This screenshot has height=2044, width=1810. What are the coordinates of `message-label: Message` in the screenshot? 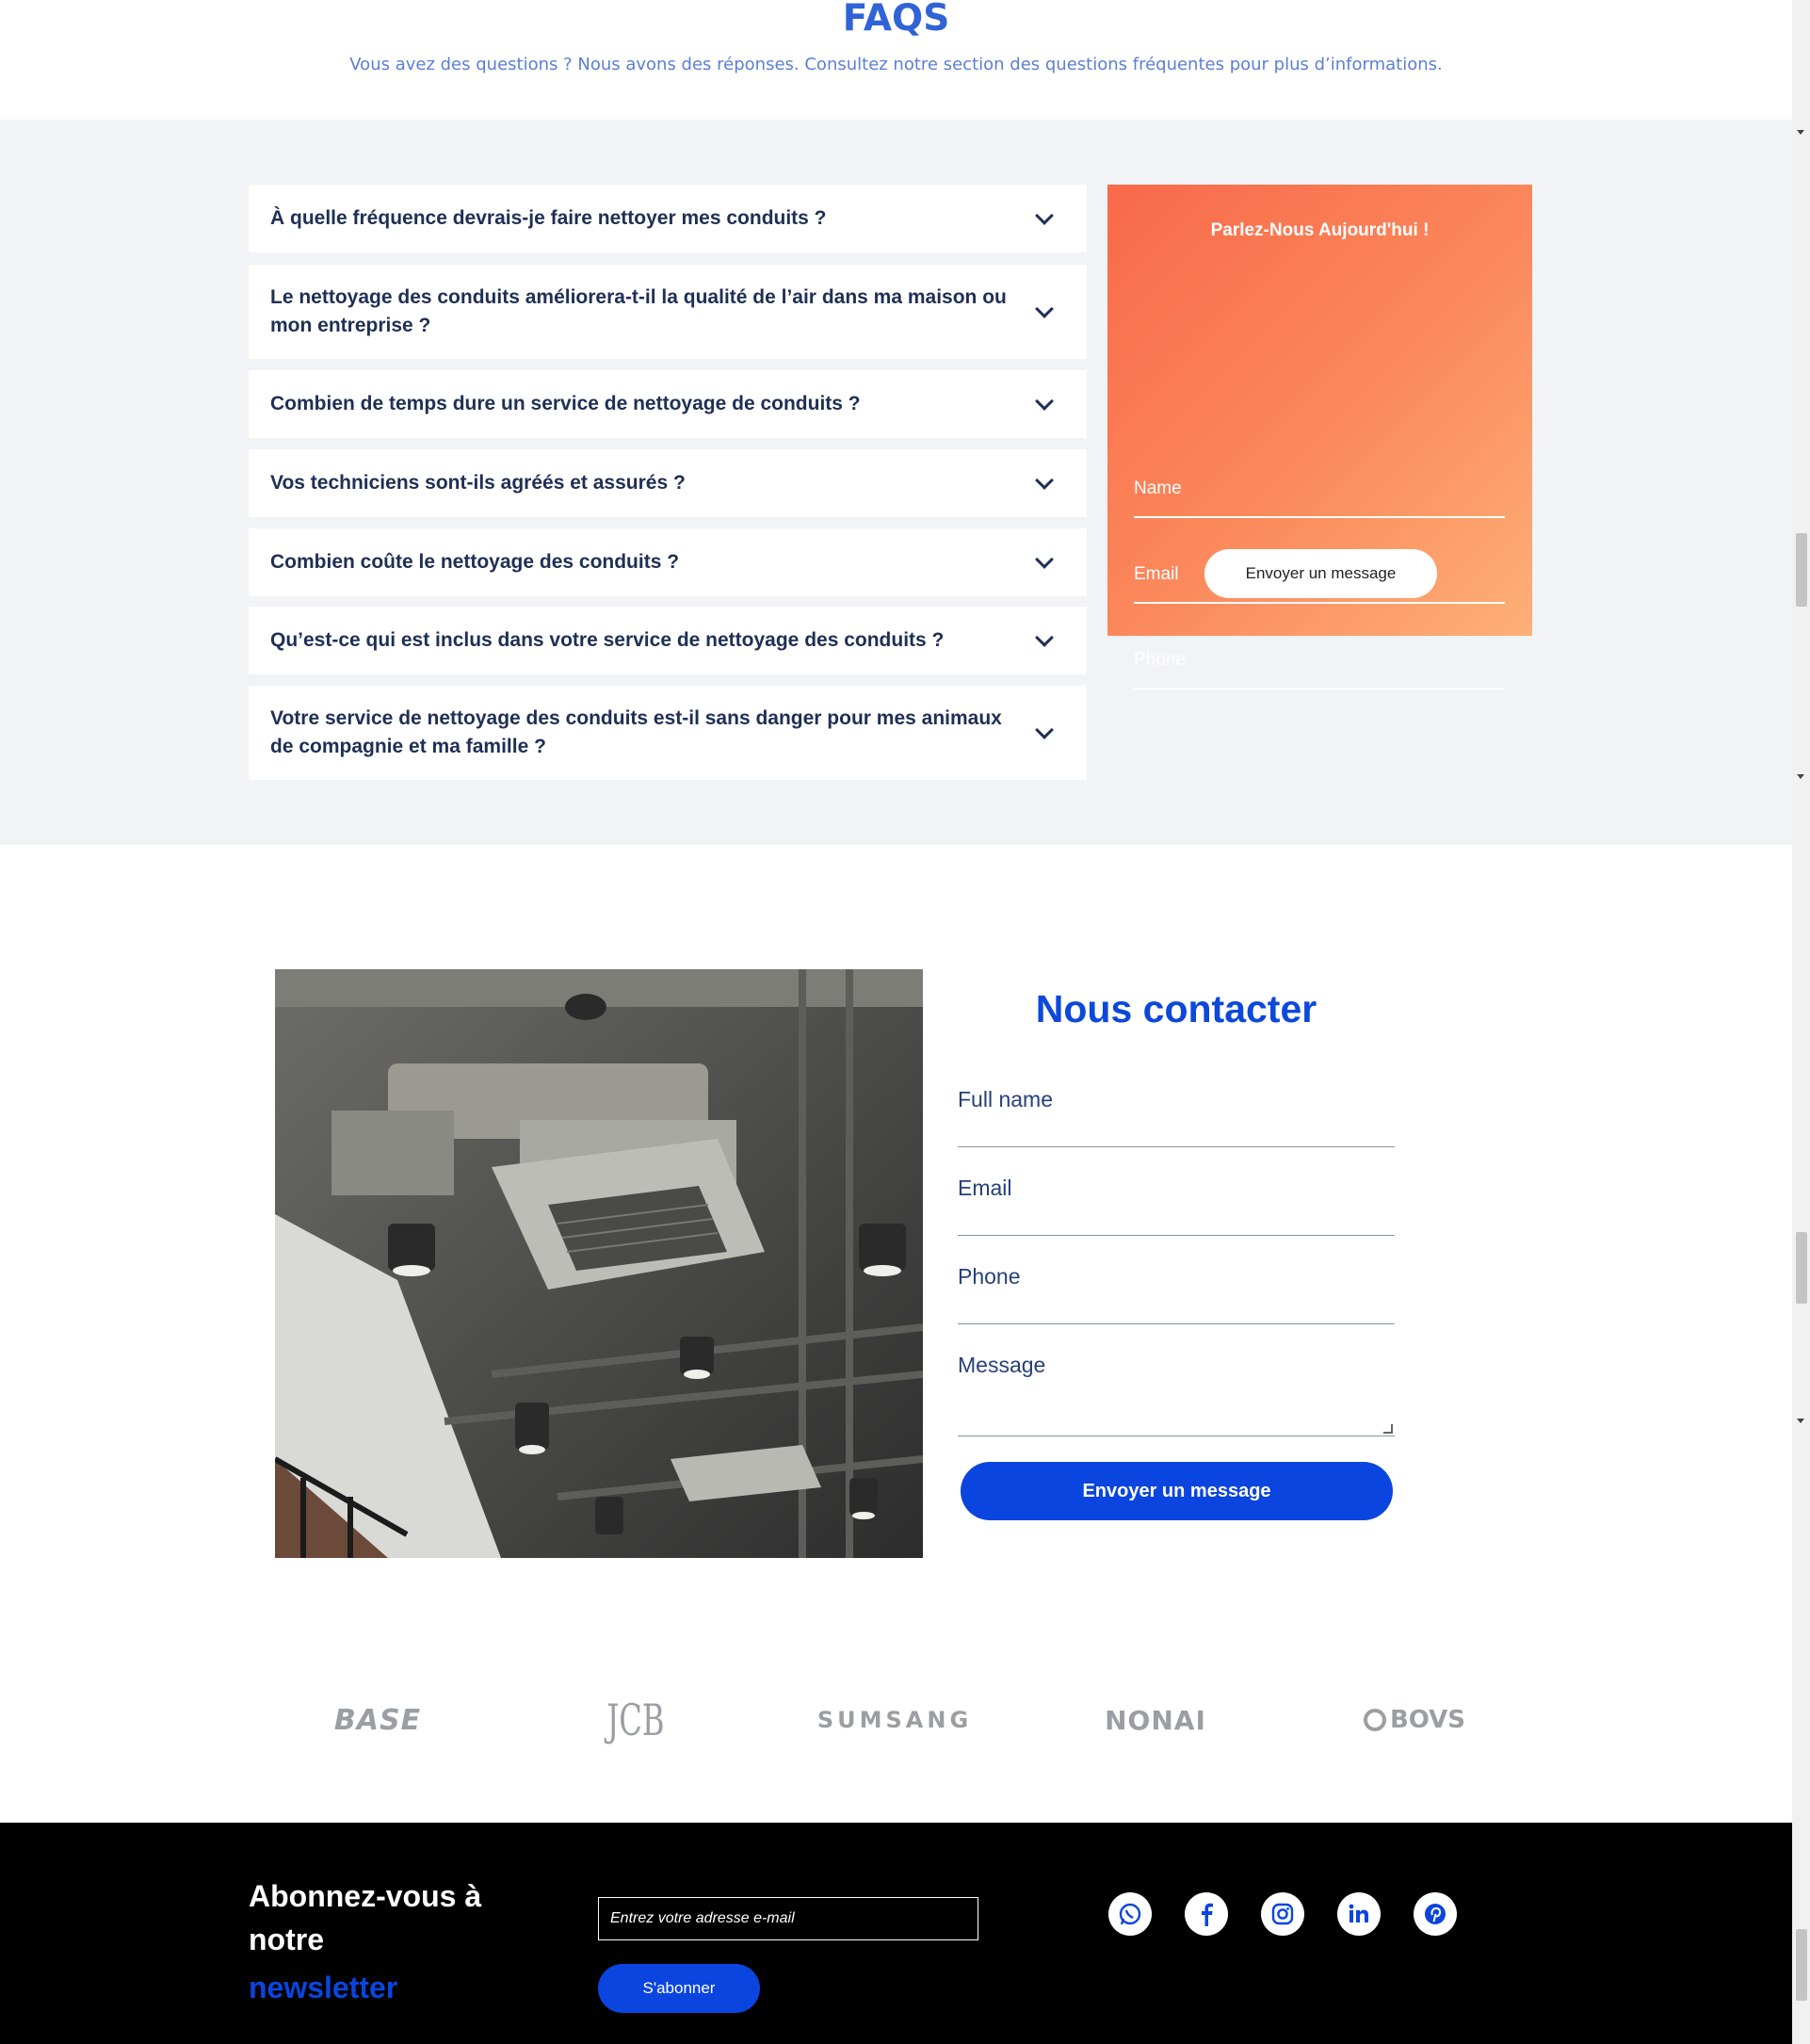 It's located at (1002, 1365).